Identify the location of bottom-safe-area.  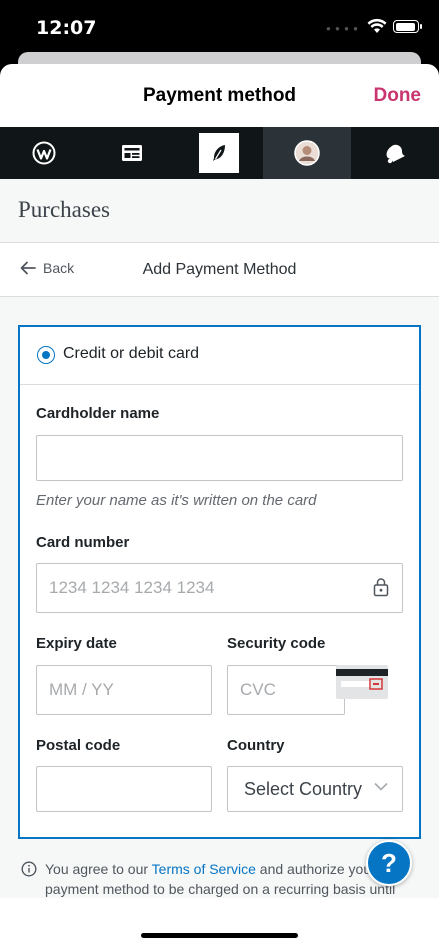
(219, 923).